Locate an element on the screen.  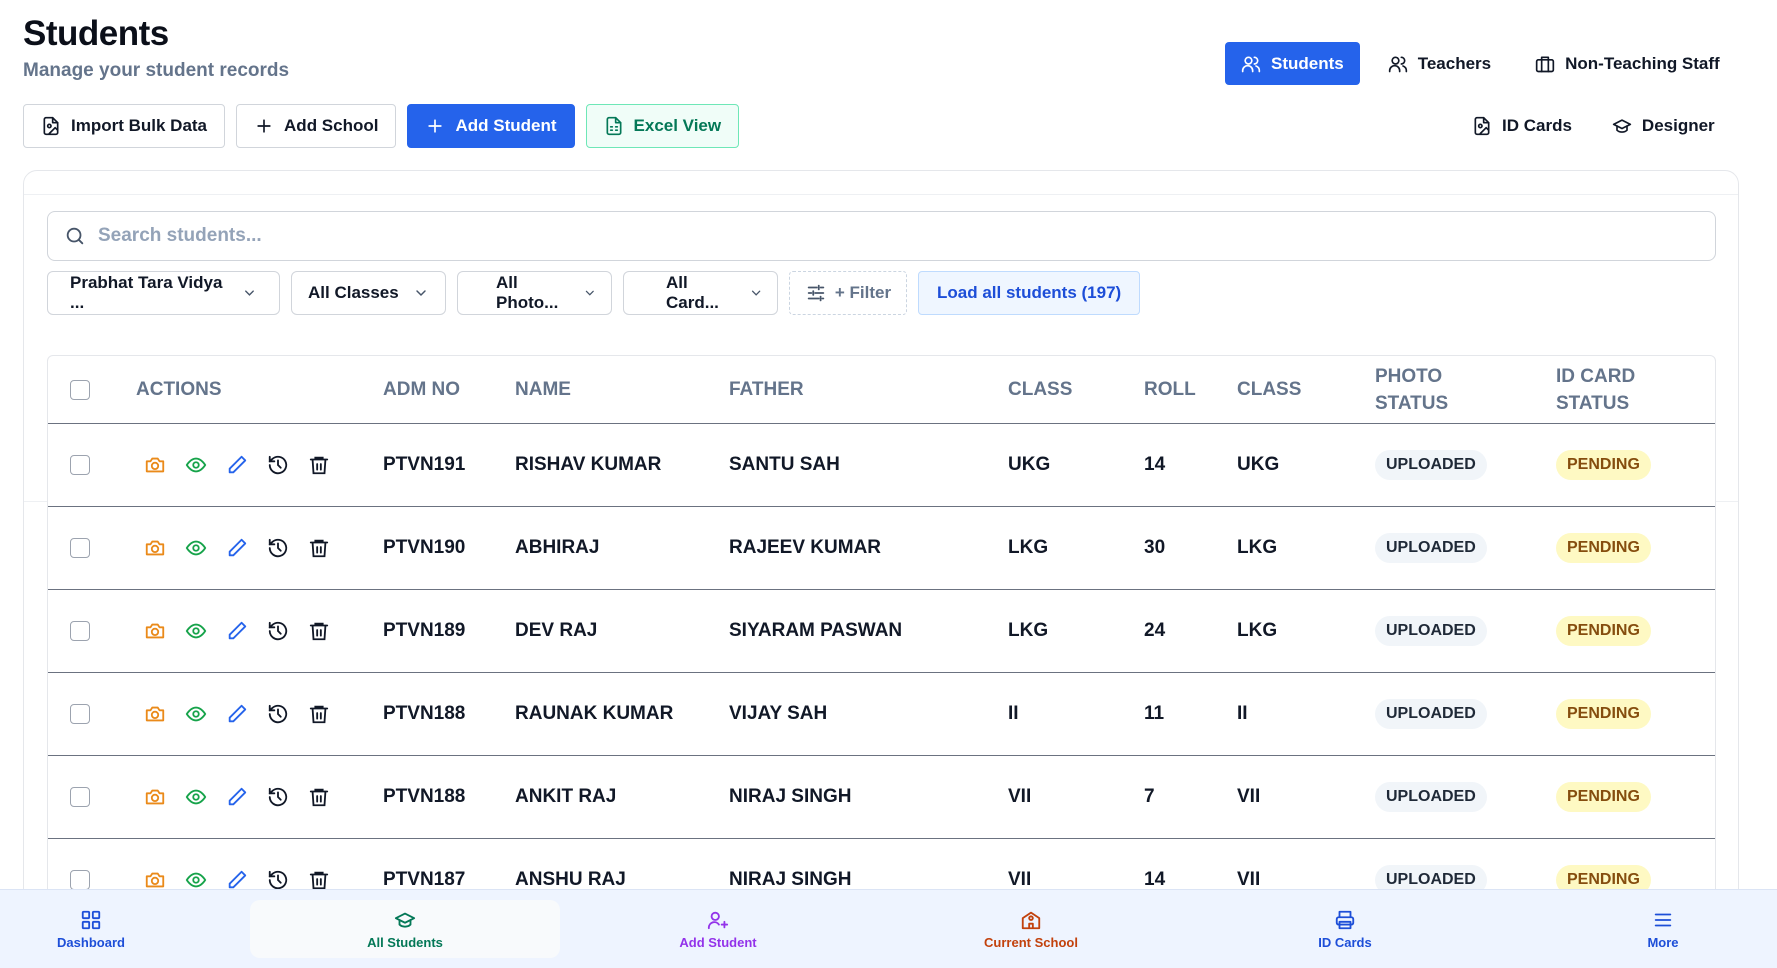
cell-class: LKG is located at coordinates (1028, 630).